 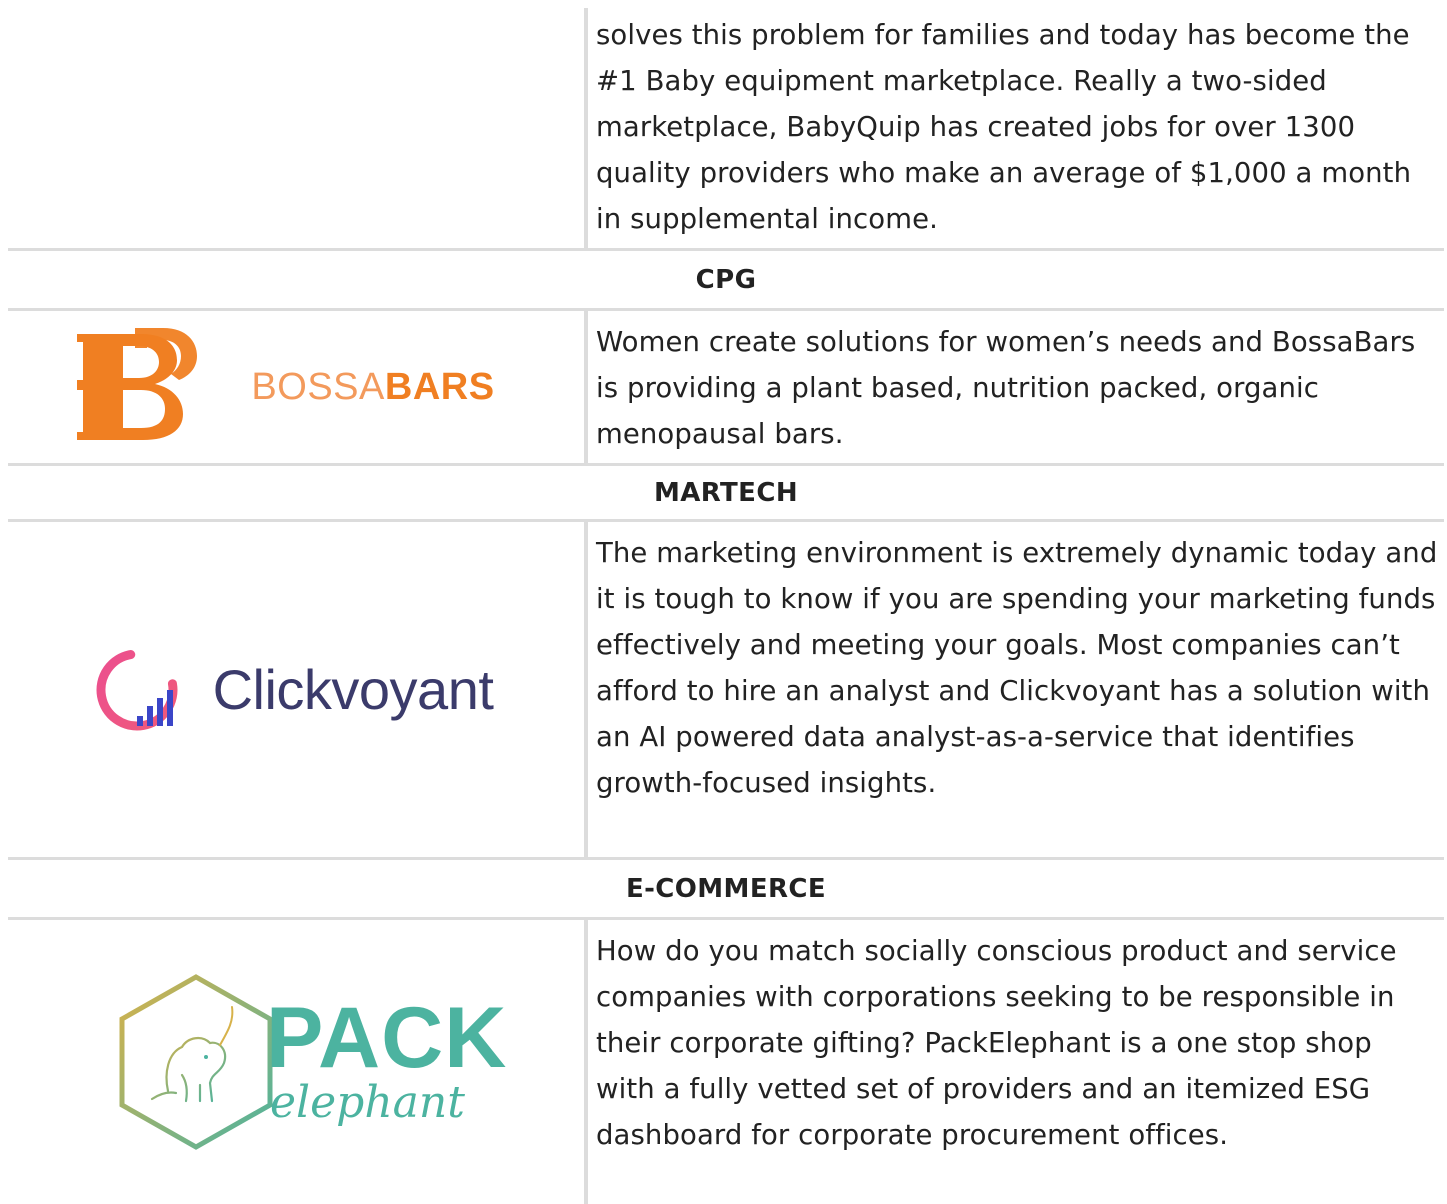 What do you see at coordinates (726, 888) in the screenshot?
I see `category-heading-ecommerce: E-COMMERCE` at bounding box center [726, 888].